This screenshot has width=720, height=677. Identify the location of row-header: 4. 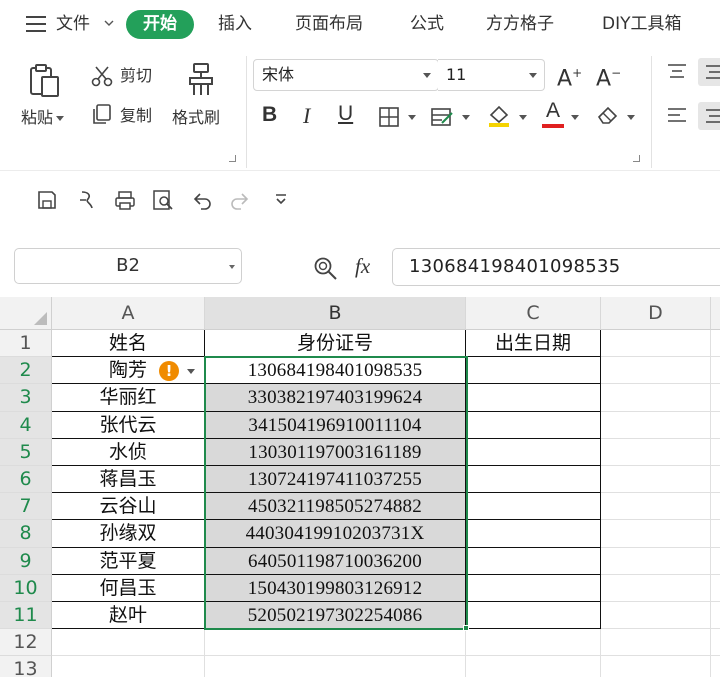
(26, 425).